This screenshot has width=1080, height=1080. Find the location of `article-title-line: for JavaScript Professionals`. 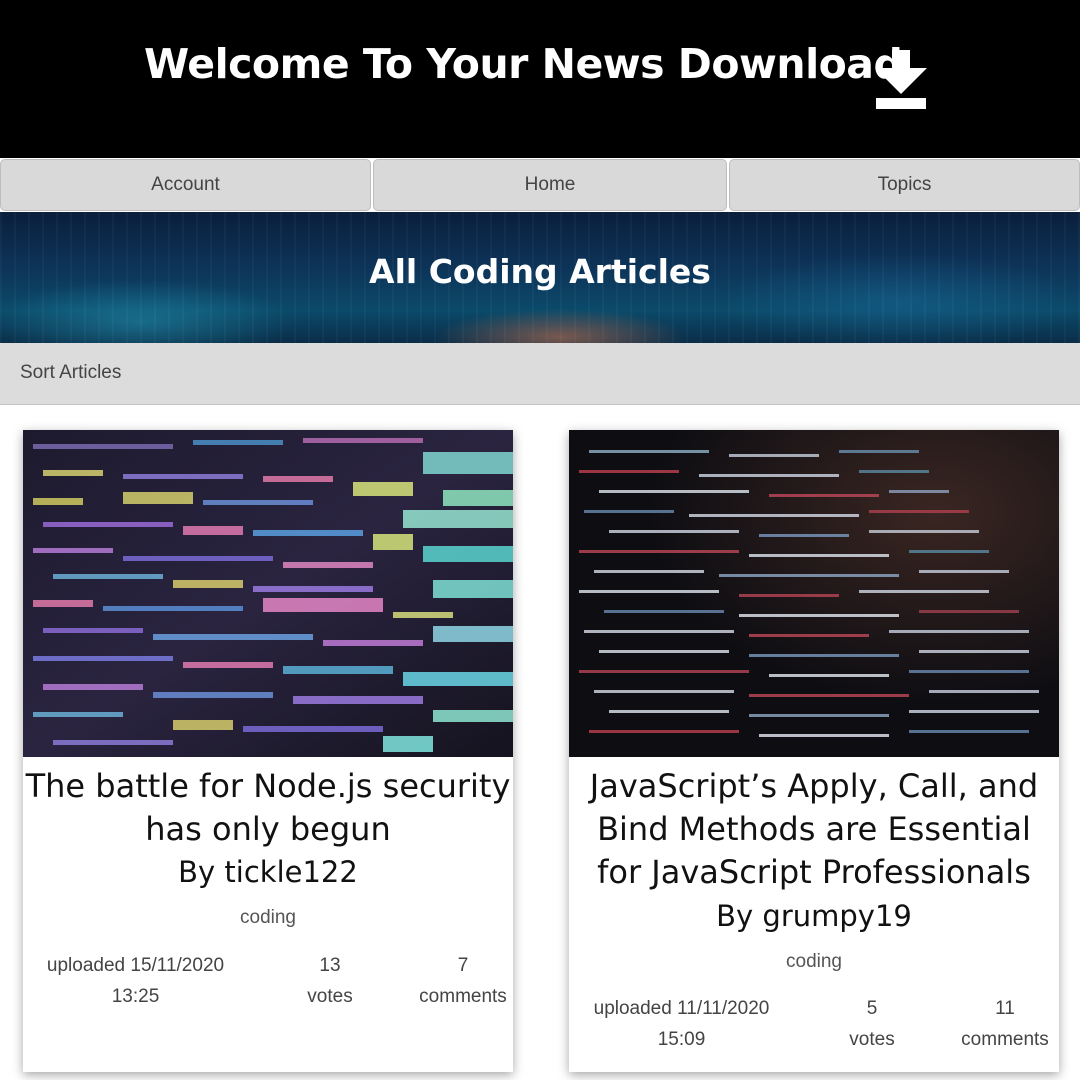

article-title-line: for JavaScript Professionals is located at coordinates (814, 872).